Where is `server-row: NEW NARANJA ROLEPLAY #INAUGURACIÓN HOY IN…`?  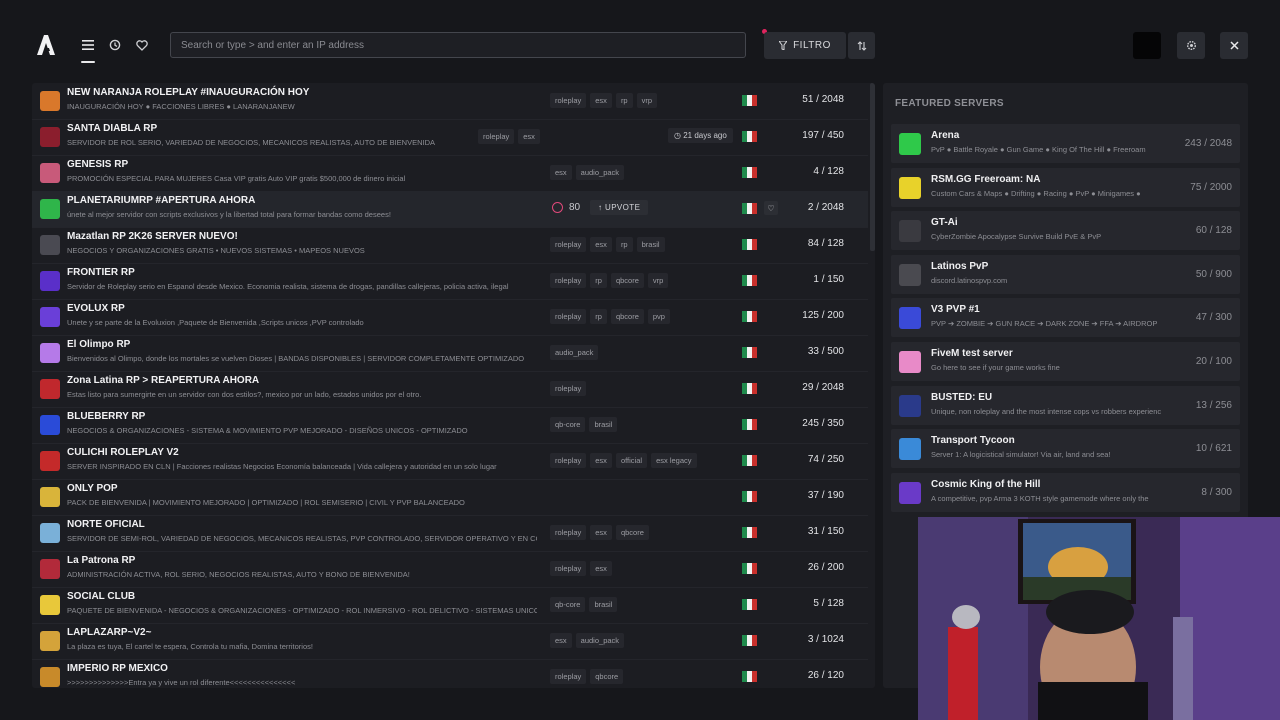
server-row: NEW NARANJA ROLEPLAY #INAUGURACIÓN HOY IN… is located at coordinates (450, 101).